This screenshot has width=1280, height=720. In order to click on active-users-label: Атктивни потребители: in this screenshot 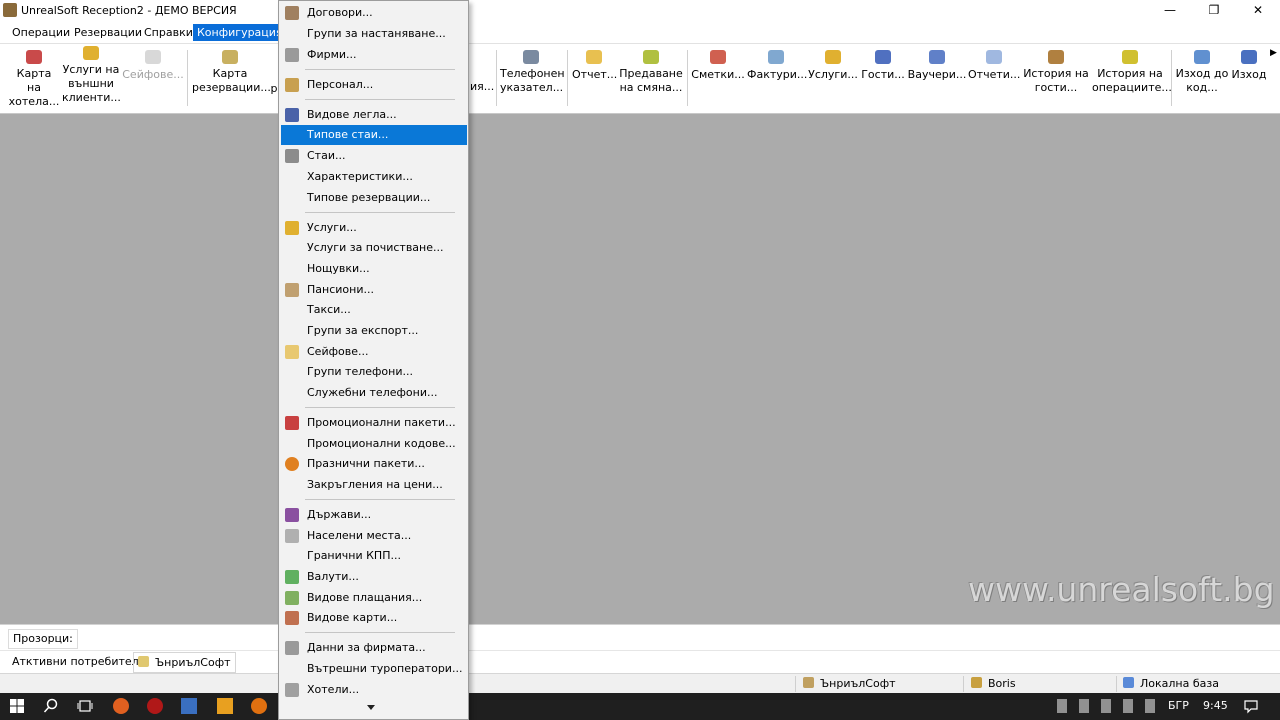, I will do `click(81, 661)`.